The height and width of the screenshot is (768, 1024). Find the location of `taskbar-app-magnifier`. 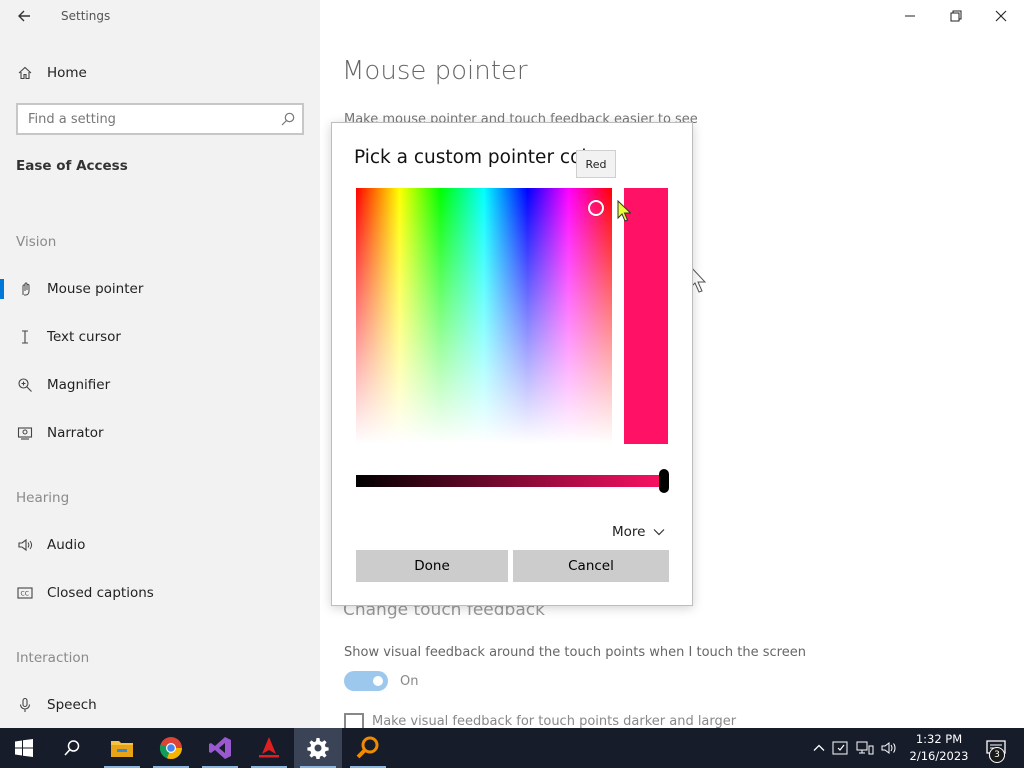

taskbar-app-magnifier is located at coordinates (368, 748).